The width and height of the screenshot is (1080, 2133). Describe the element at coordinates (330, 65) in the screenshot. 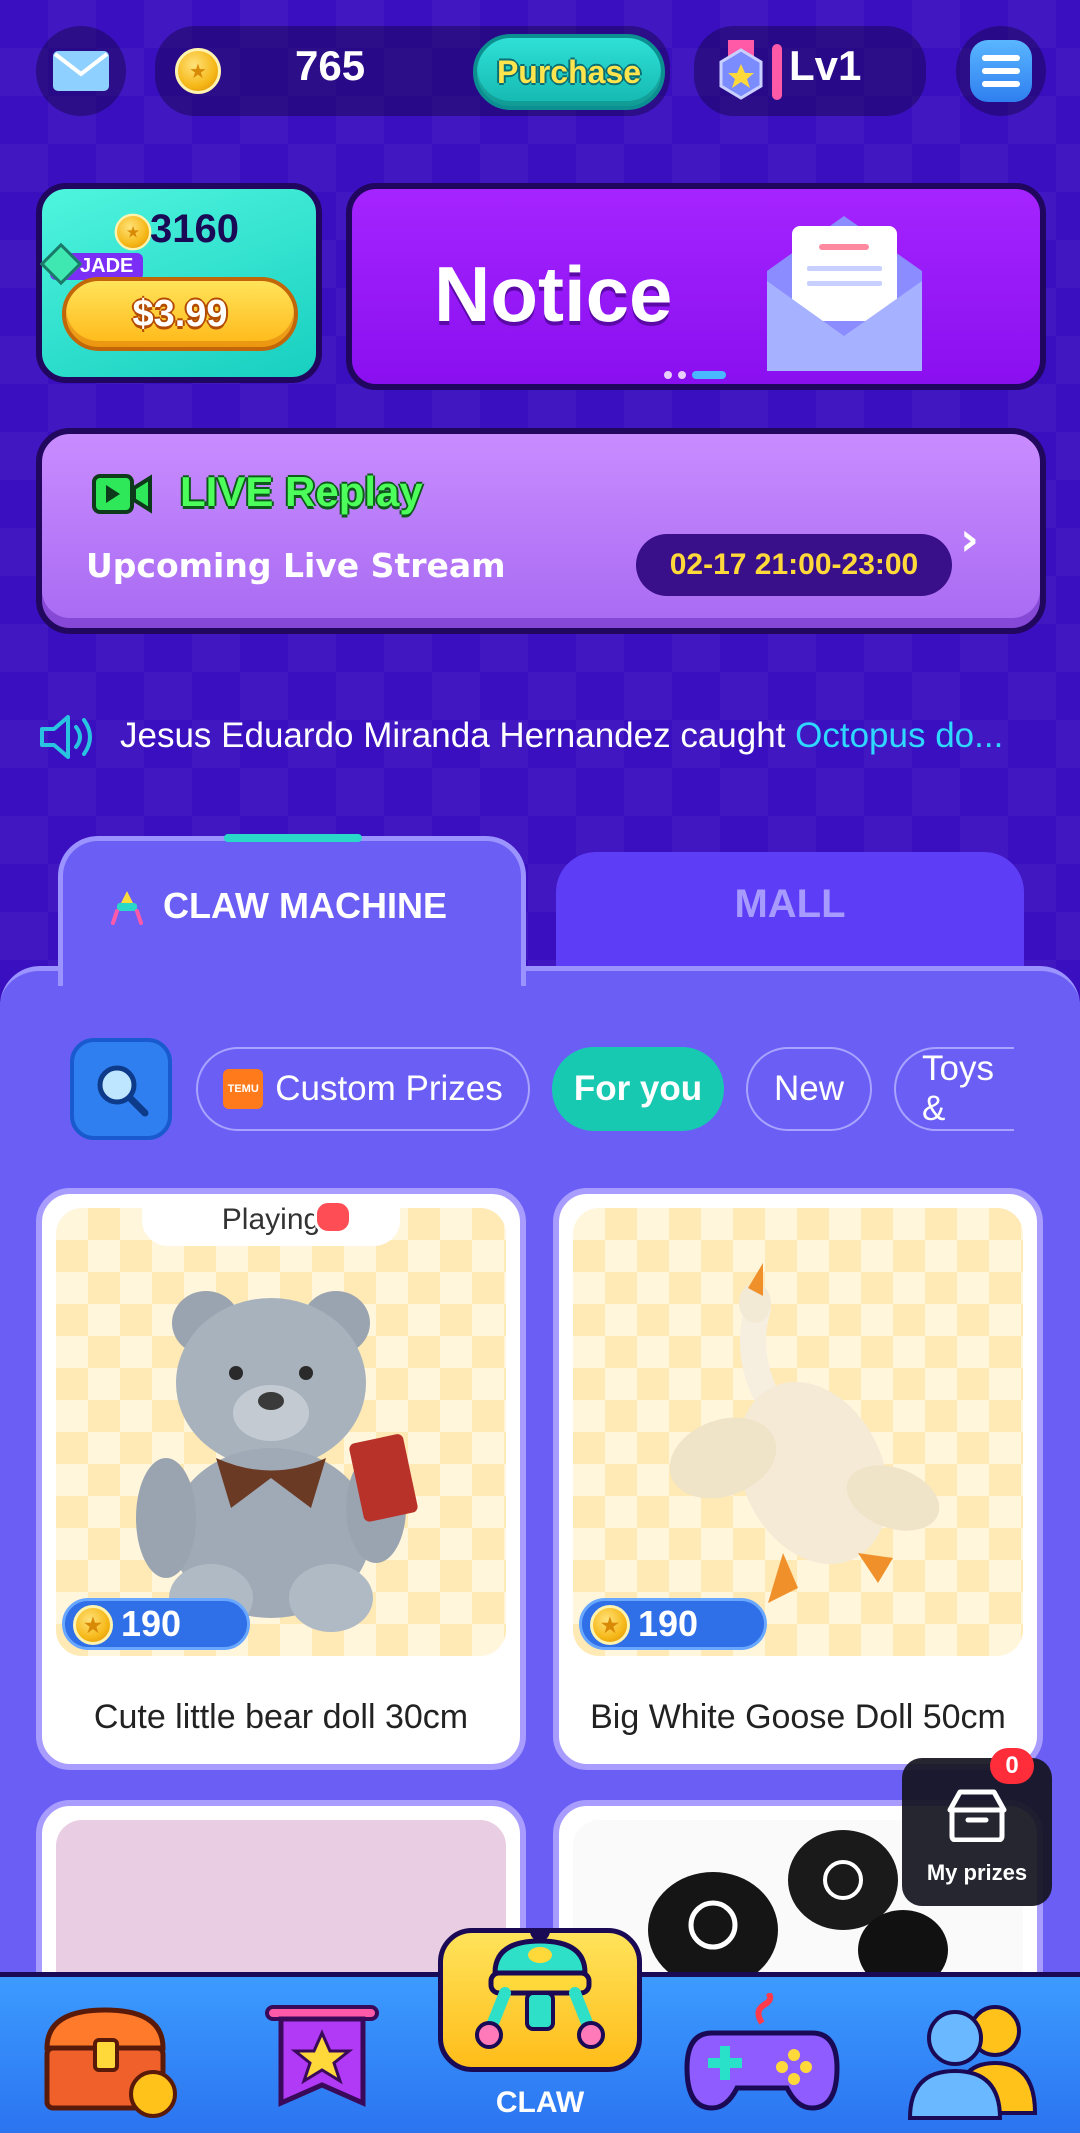

I see `coin-balance: 765` at that location.